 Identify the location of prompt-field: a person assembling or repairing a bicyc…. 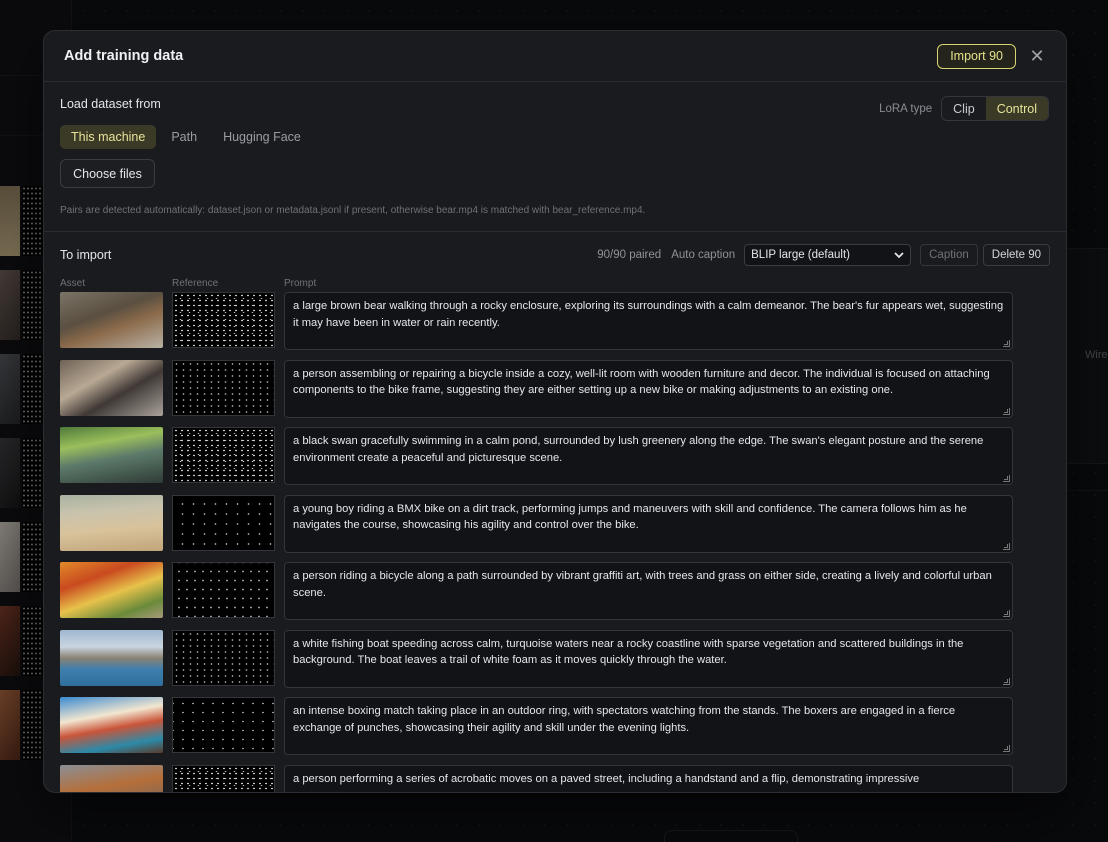
(648, 388).